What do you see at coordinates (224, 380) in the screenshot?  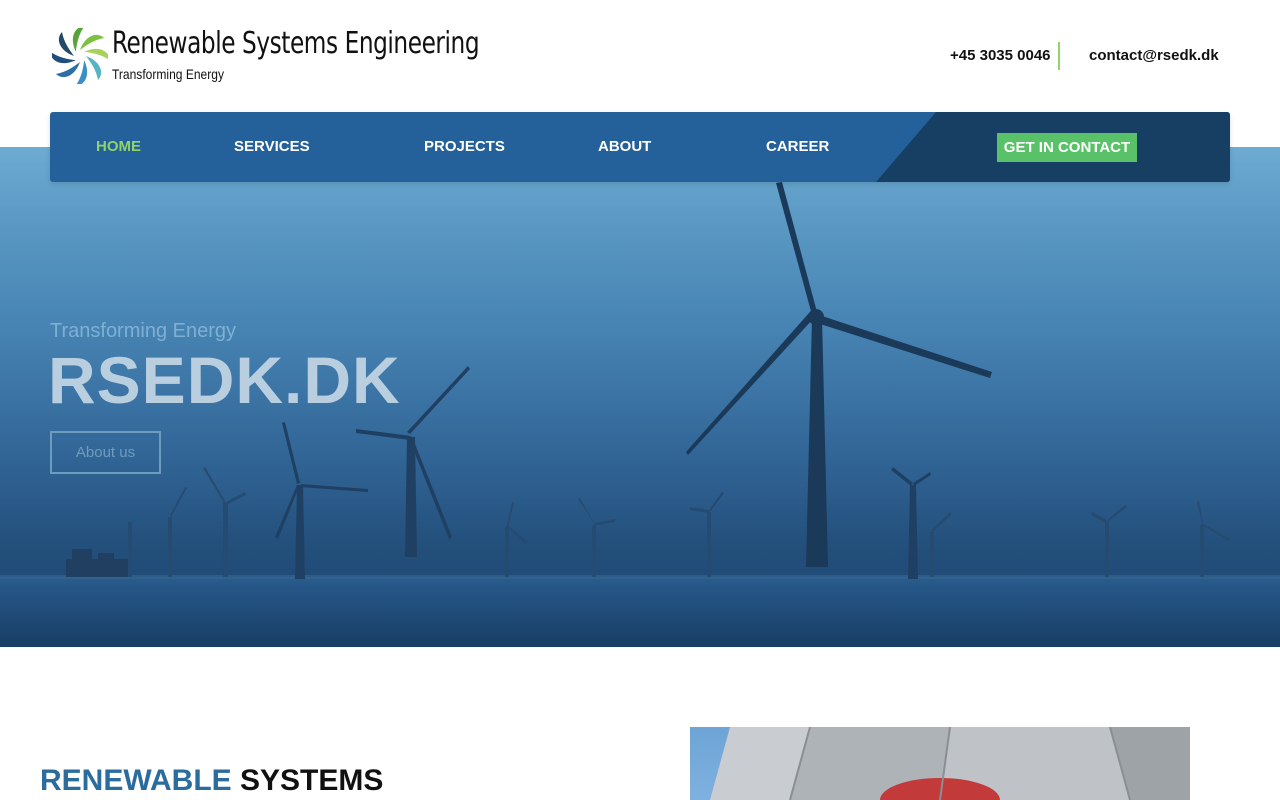 I see `hero-title: RSEDK.DK` at bounding box center [224, 380].